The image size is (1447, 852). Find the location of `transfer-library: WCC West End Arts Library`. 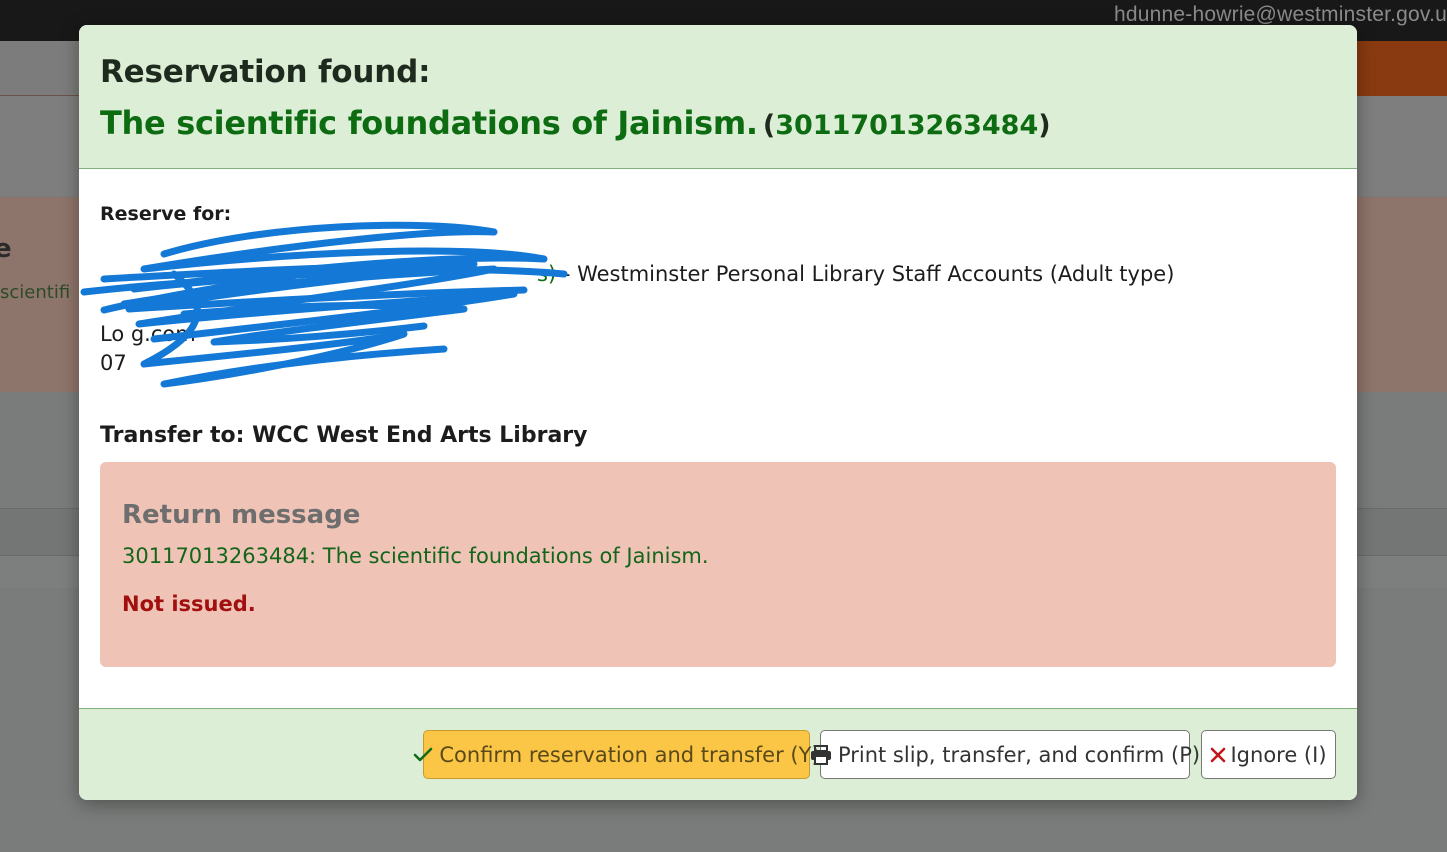

transfer-library: WCC West End Arts Library is located at coordinates (420, 435).